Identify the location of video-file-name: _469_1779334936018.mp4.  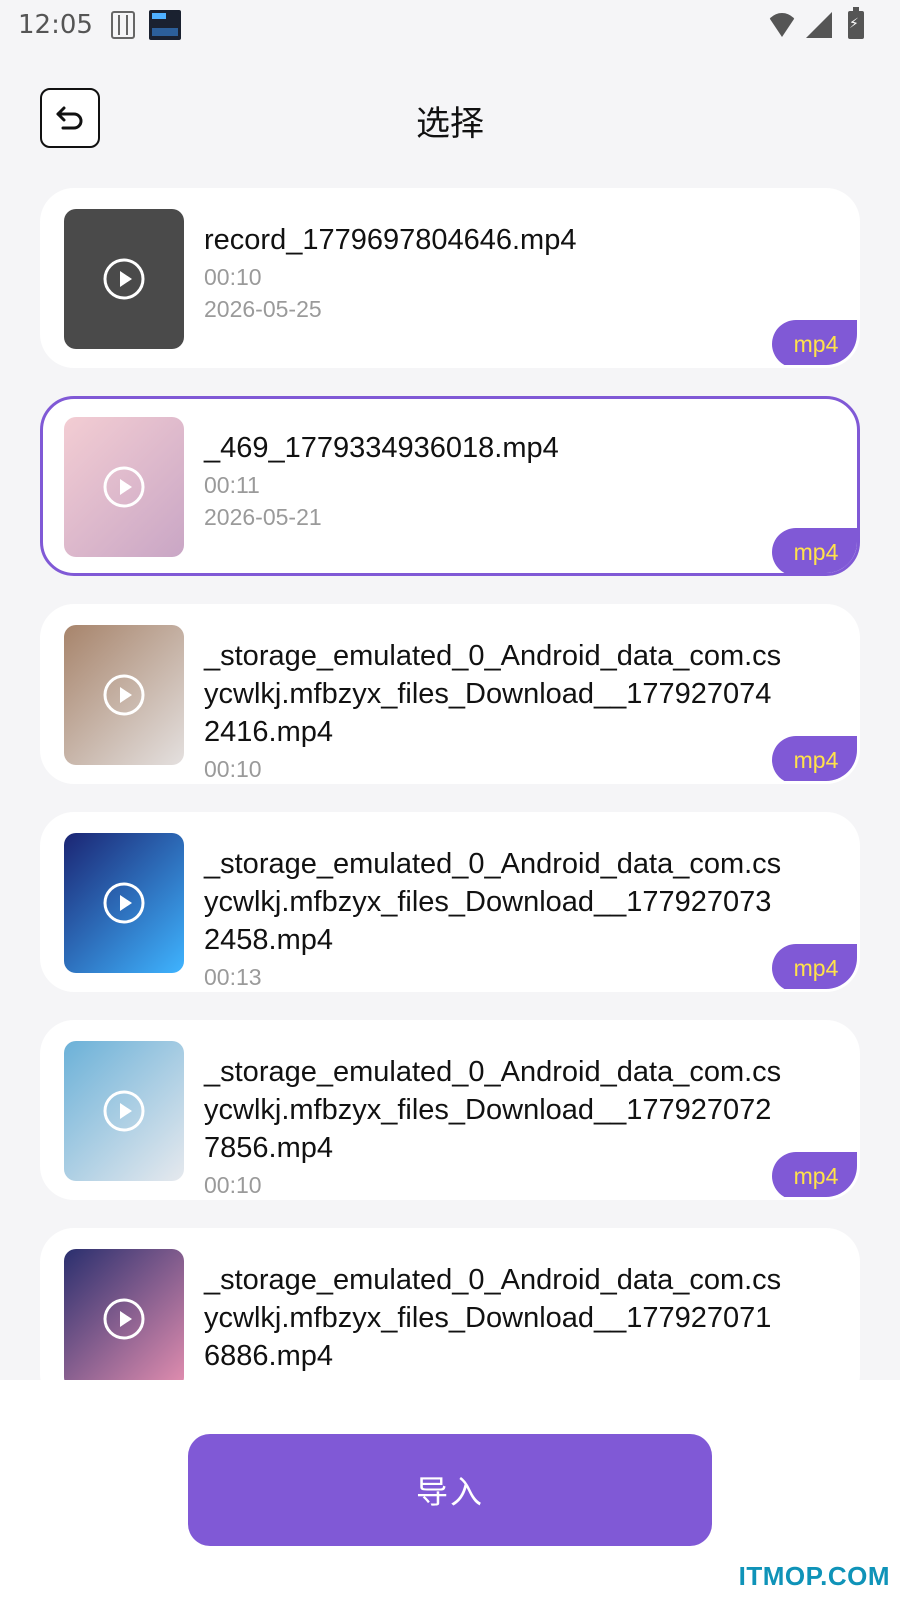
(381, 448).